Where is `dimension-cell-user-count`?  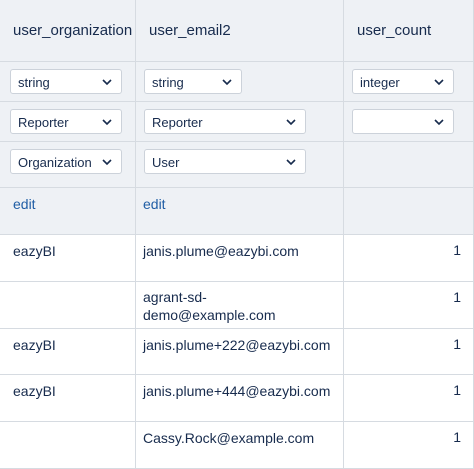
dimension-cell-user-count is located at coordinates (409, 165).